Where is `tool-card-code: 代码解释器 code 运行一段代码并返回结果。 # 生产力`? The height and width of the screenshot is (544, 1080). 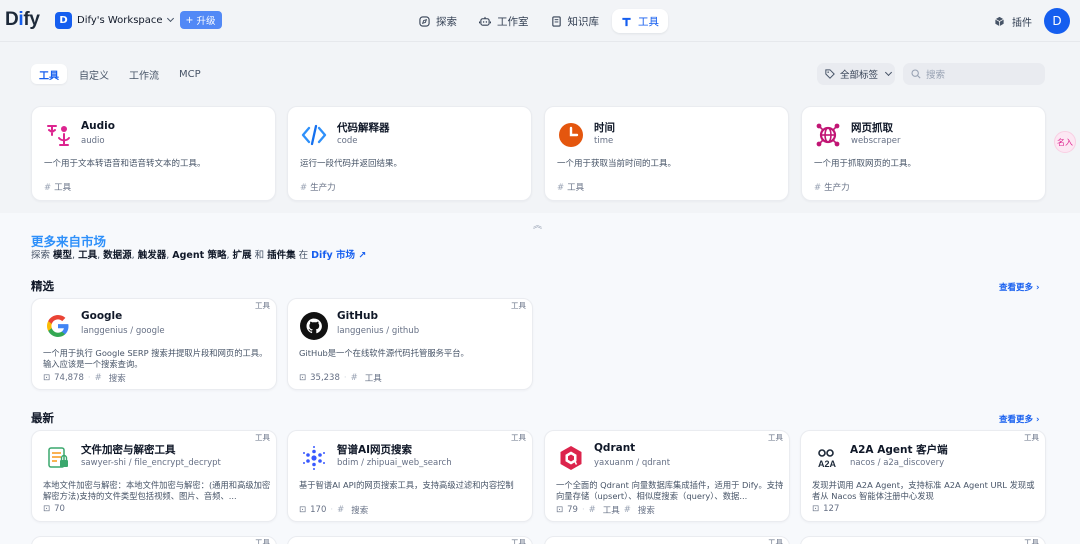
tool-card-code: 代码解释器 code 运行一段代码并返回结果。 # 生产力 is located at coordinates (409, 153).